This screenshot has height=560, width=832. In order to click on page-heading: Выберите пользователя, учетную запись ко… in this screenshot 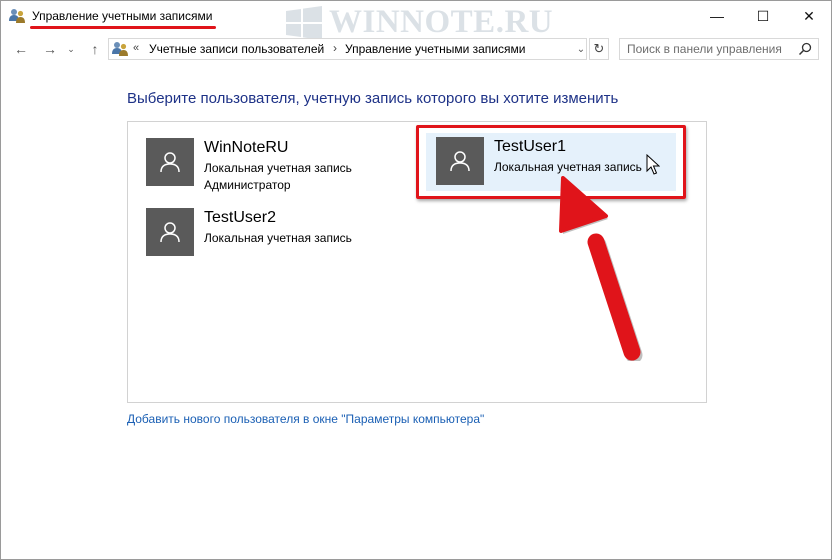, I will do `click(373, 98)`.